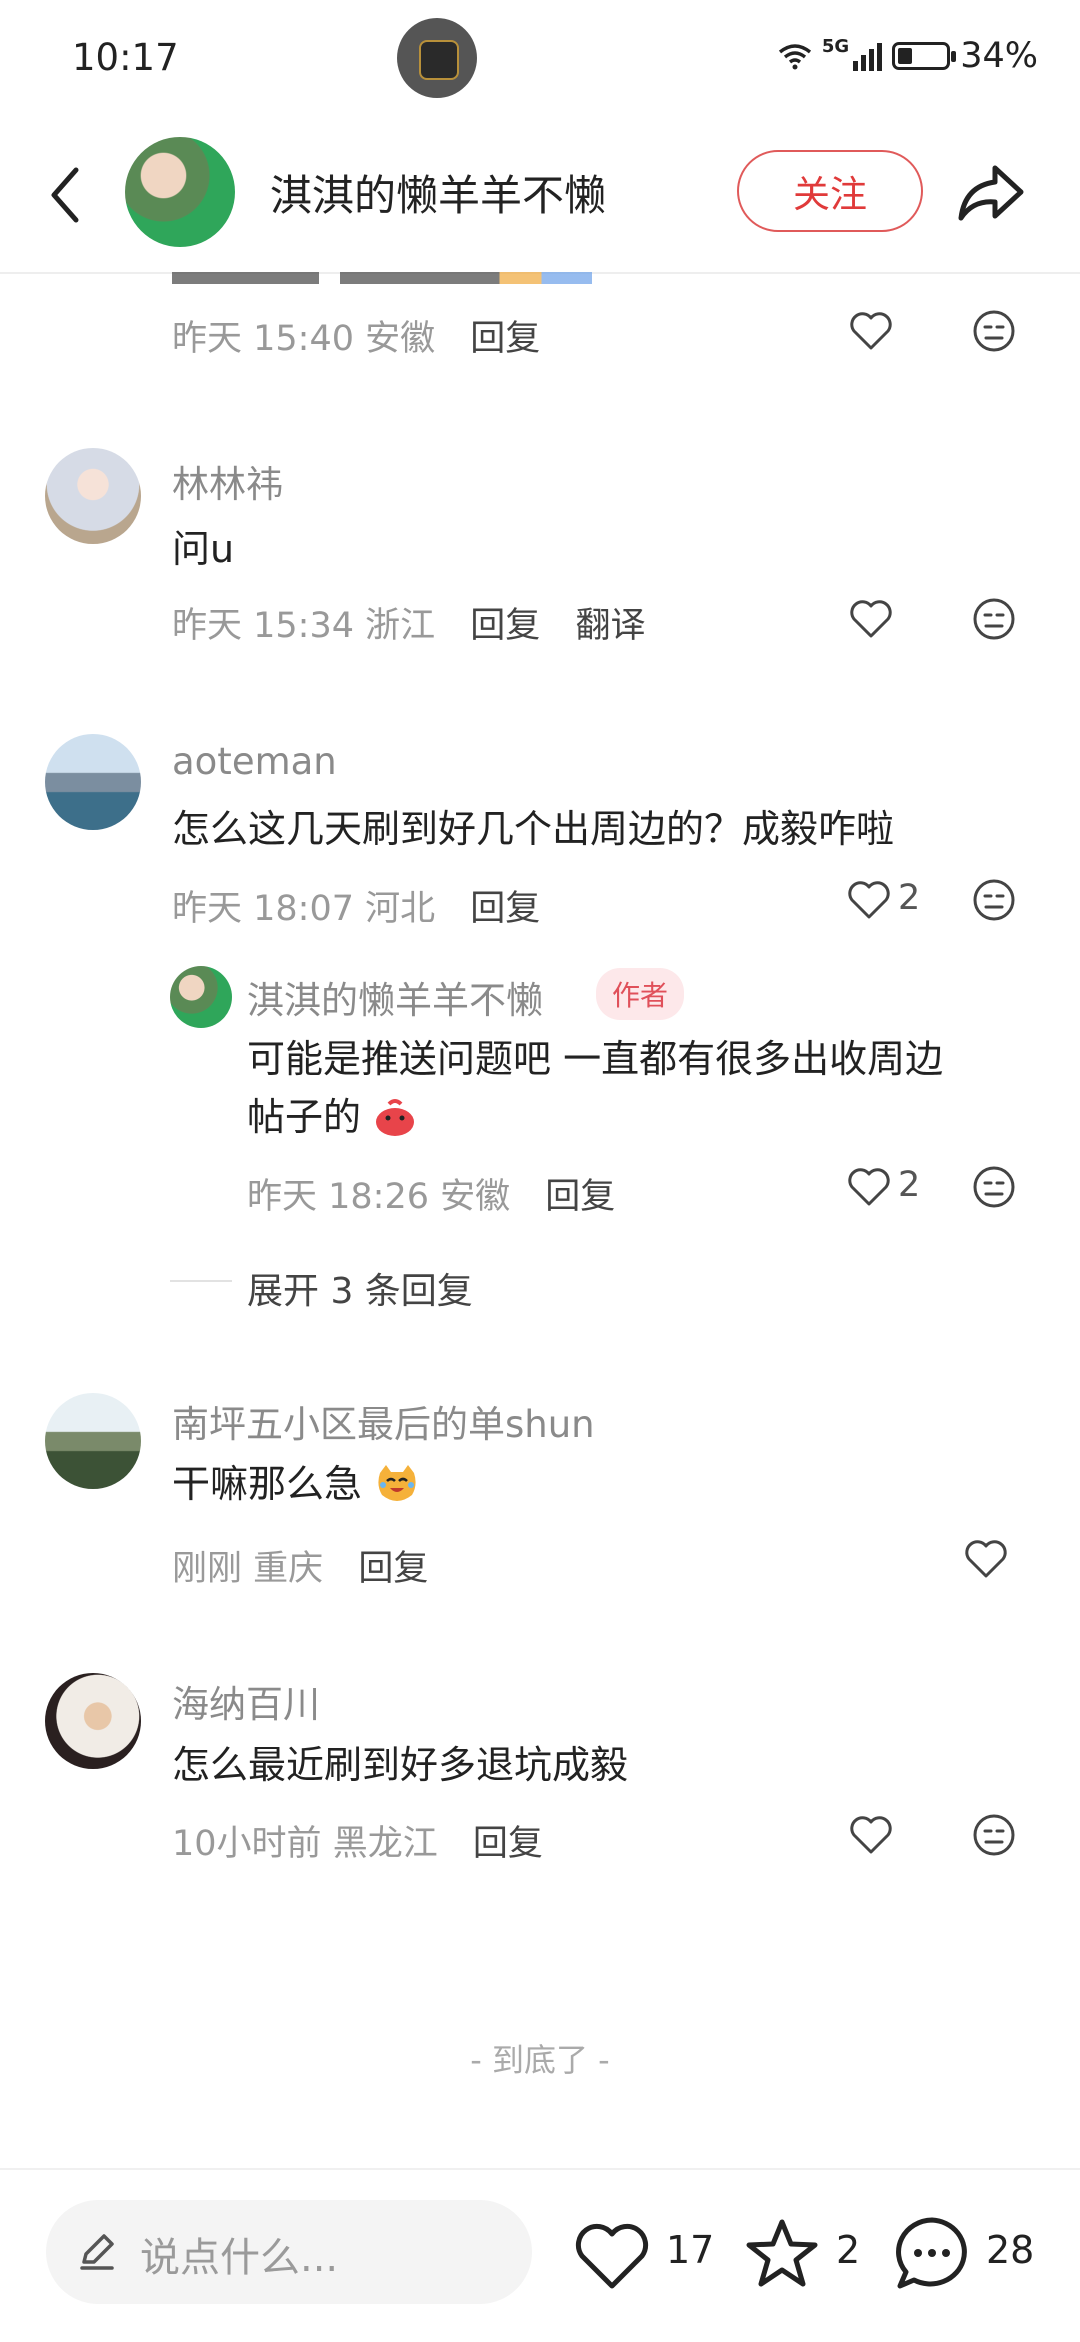 The image size is (1080, 2342). Describe the element at coordinates (201, 1281) in the screenshot. I see `expand-divider` at that location.